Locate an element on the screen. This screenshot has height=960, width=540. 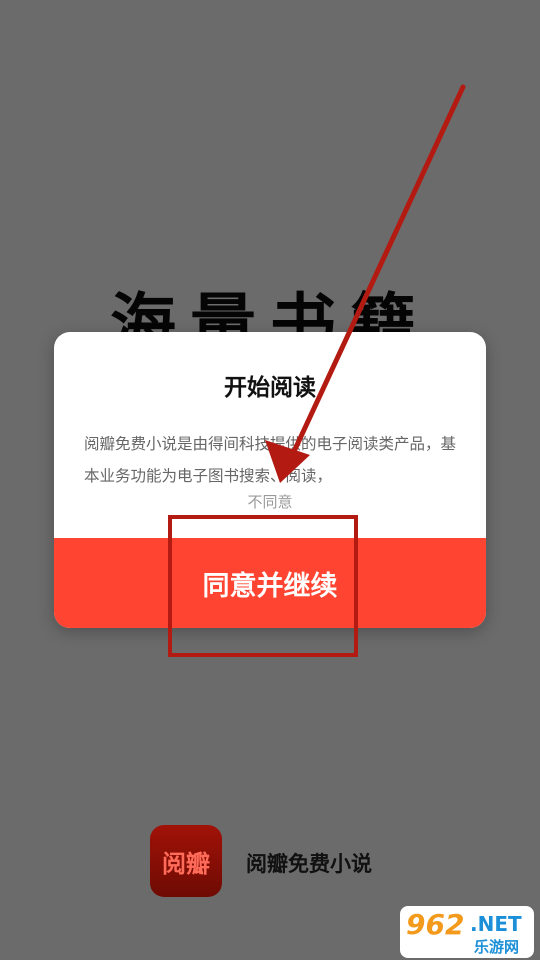
disagree-button: 不同意 is located at coordinates (270, 501).